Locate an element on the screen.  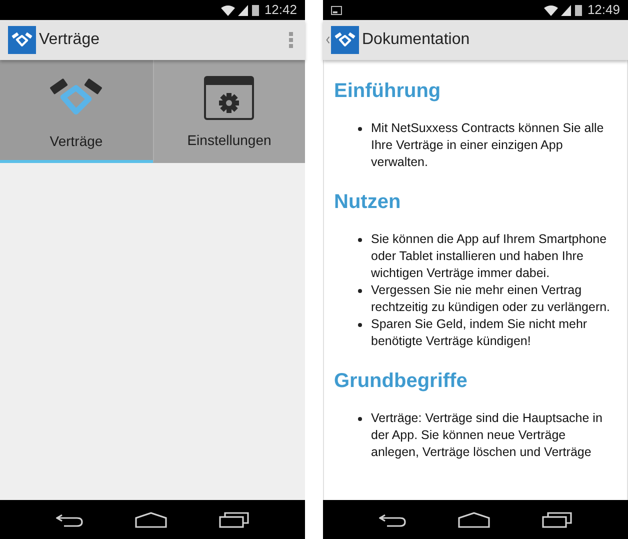
settings-icon is located at coordinates (229, 98).